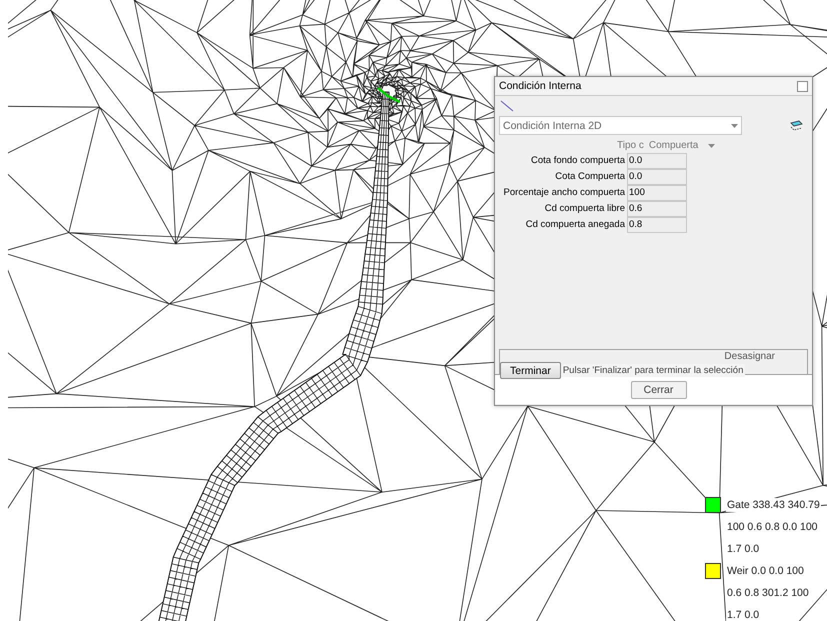  What do you see at coordinates (530, 370) in the screenshot?
I see `terminar-button: Terminar` at bounding box center [530, 370].